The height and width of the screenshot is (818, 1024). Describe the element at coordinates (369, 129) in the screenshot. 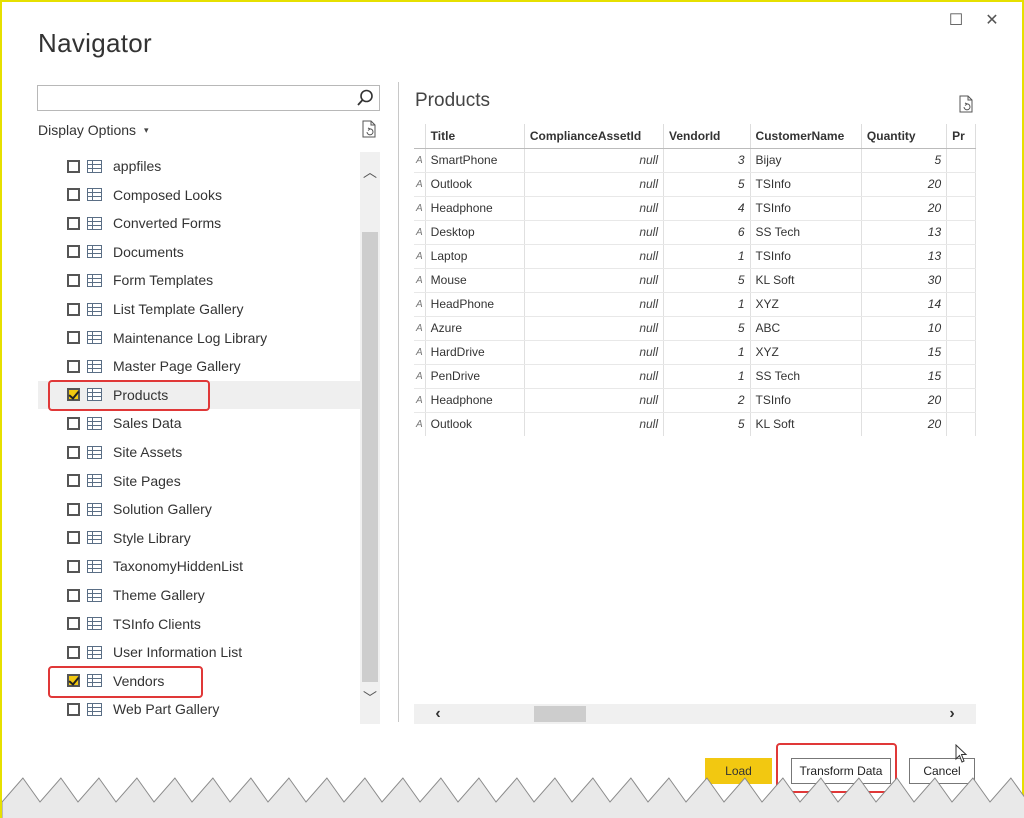

I see `refresh-icon` at that location.